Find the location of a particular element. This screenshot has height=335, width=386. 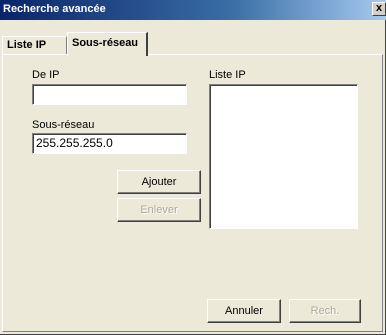

close-icon: x is located at coordinates (379, 8).